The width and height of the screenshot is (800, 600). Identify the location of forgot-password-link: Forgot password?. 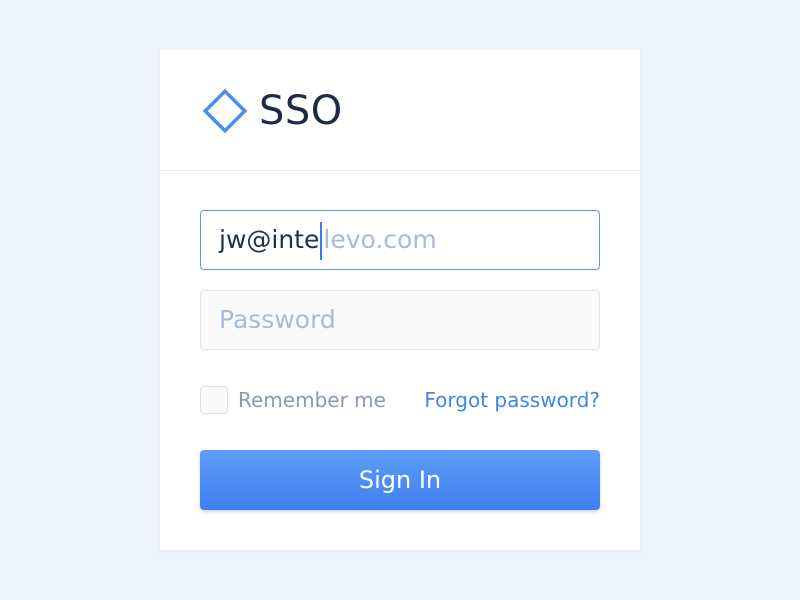
(512, 400).